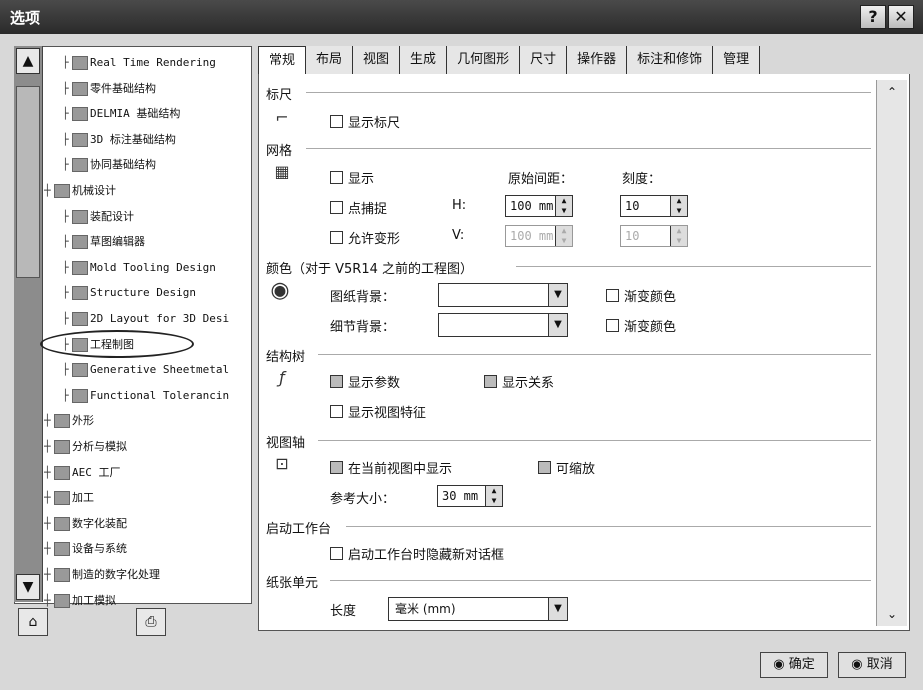 Image resolution: width=923 pixels, height=690 pixels. Describe the element at coordinates (597, 60) in the screenshot. I see `tab-6: 操作器` at that location.